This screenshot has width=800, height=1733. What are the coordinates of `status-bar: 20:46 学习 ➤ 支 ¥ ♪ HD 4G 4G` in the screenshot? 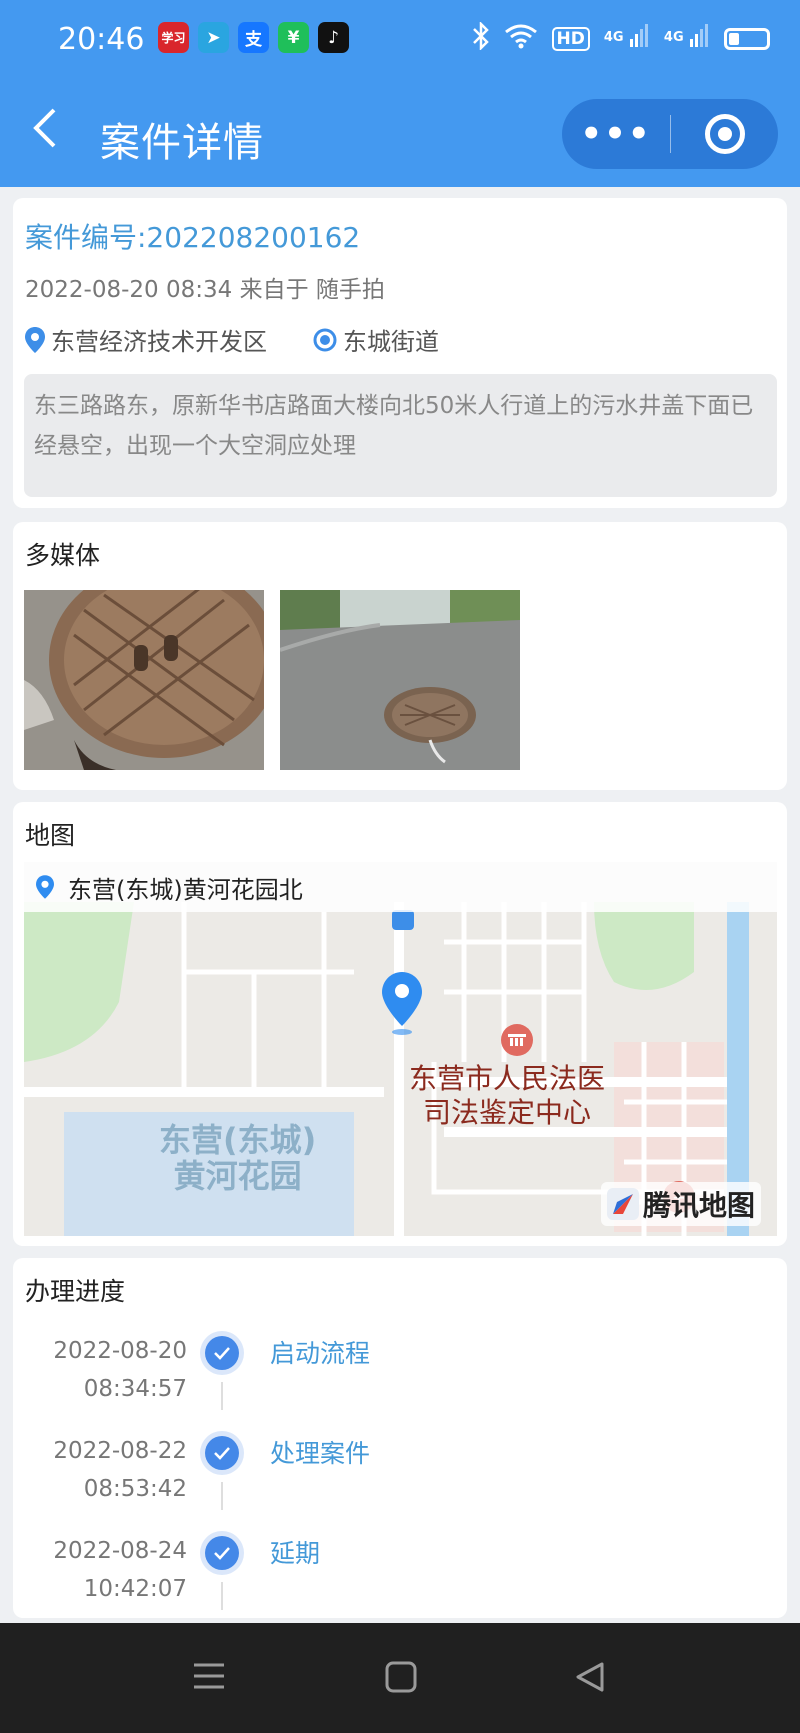 It's located at (400, 40).